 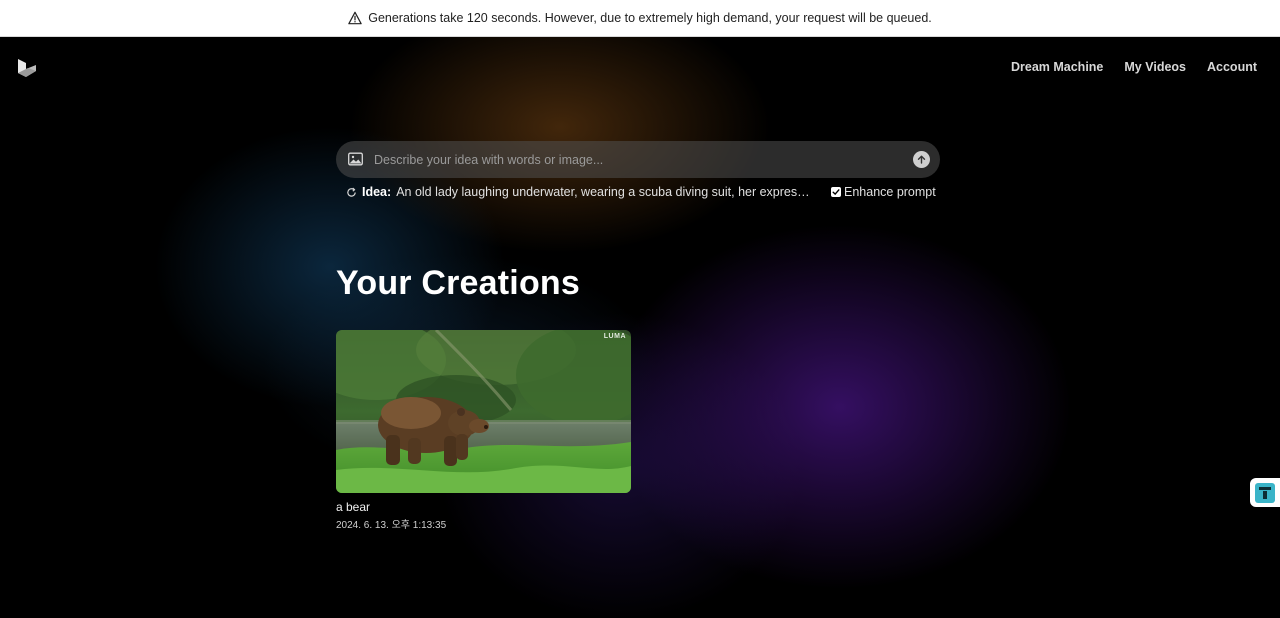 I want to click on nav-my-videos: My Videos, so click(x=1155, y=67).